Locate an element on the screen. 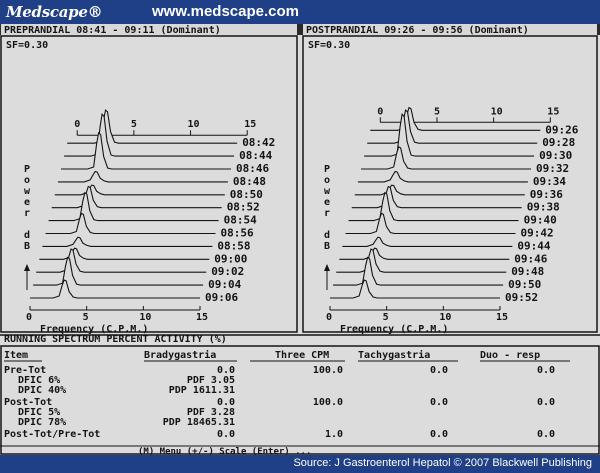 The height and width of the screenshot is (473, 600). panel-2-y-axis-char: o is located at coordinates (327, 180).